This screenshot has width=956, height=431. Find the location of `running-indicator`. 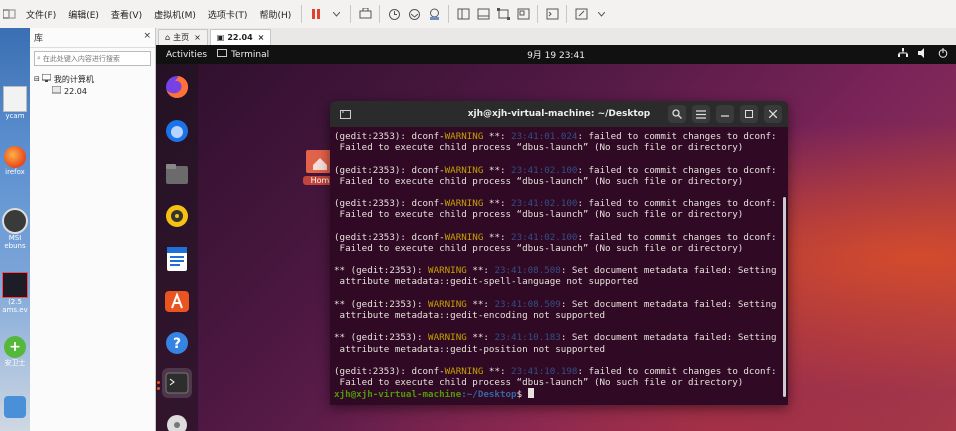

running-indicator is located at coordinates (158, 388).